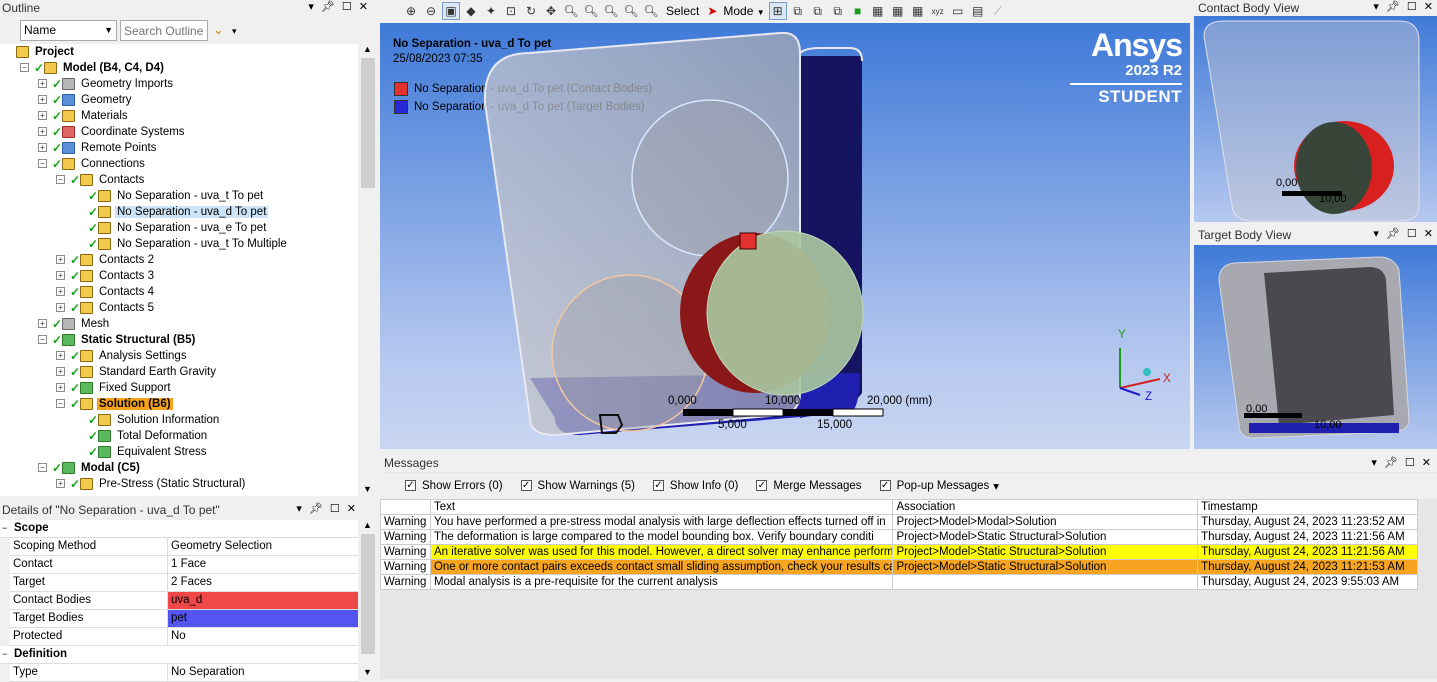 This screenshot has width=1437, height=682. What do you see at coordinates (471, 11) in the screenshot?
I see `cube-icon: ◆` at bounding box center [471, 11].